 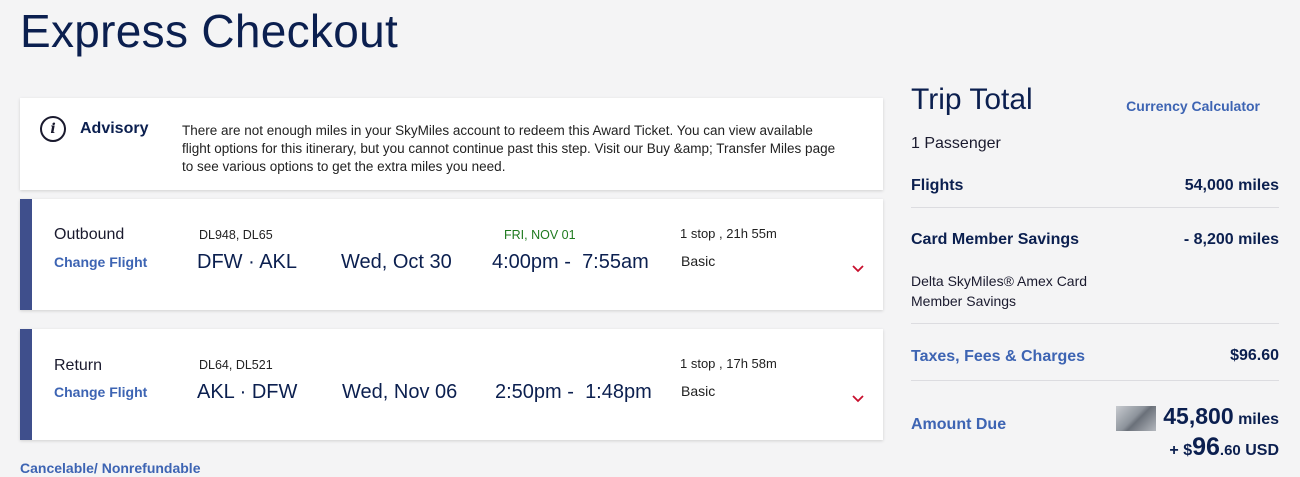 I want to click on stops-duration: 1 stop , 21h 55m, so click(x=728, y=233).